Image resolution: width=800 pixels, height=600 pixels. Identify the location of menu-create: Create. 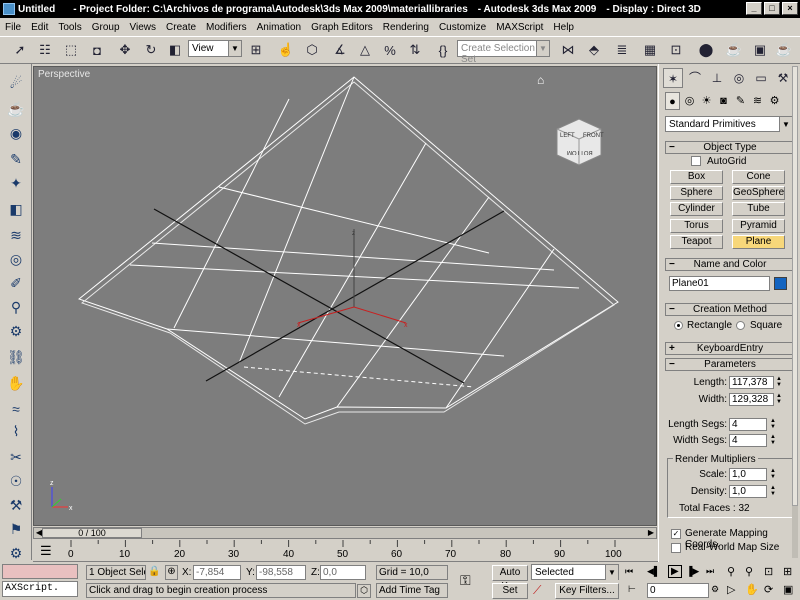
(181, 27).